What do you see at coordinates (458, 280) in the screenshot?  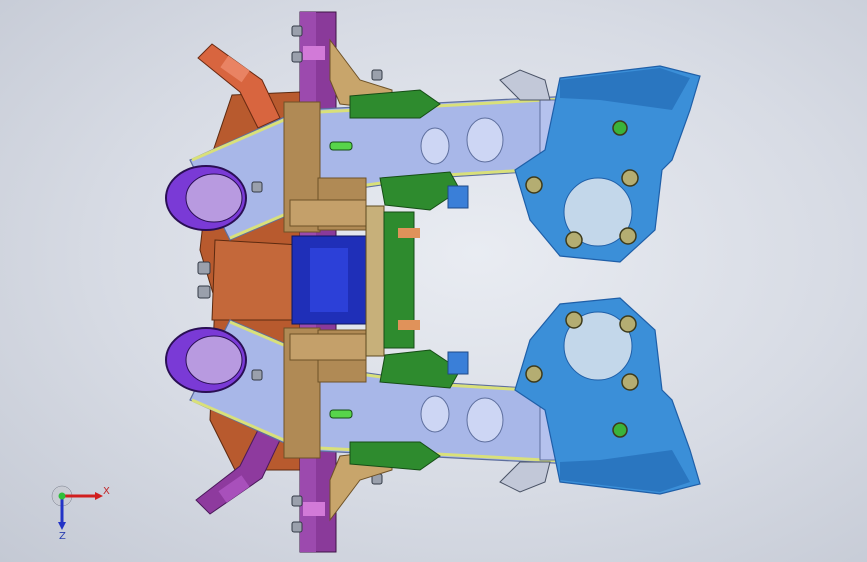 I see `blue-tabs` at bounding box center [458, 280].